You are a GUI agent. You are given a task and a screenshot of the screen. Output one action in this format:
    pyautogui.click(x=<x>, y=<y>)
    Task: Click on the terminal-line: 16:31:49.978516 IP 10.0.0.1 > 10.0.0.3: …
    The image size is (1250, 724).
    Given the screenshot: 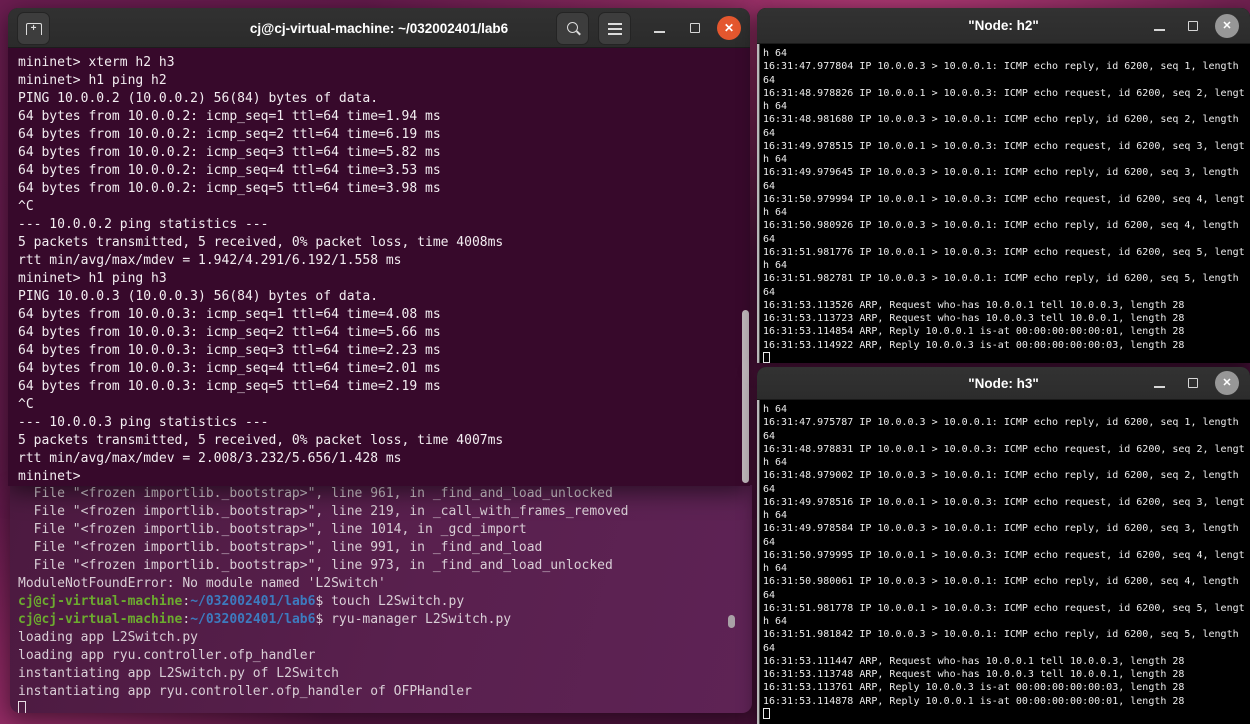 What is the action you would take?
    pyautogui.click(x=1004, y=502)
    